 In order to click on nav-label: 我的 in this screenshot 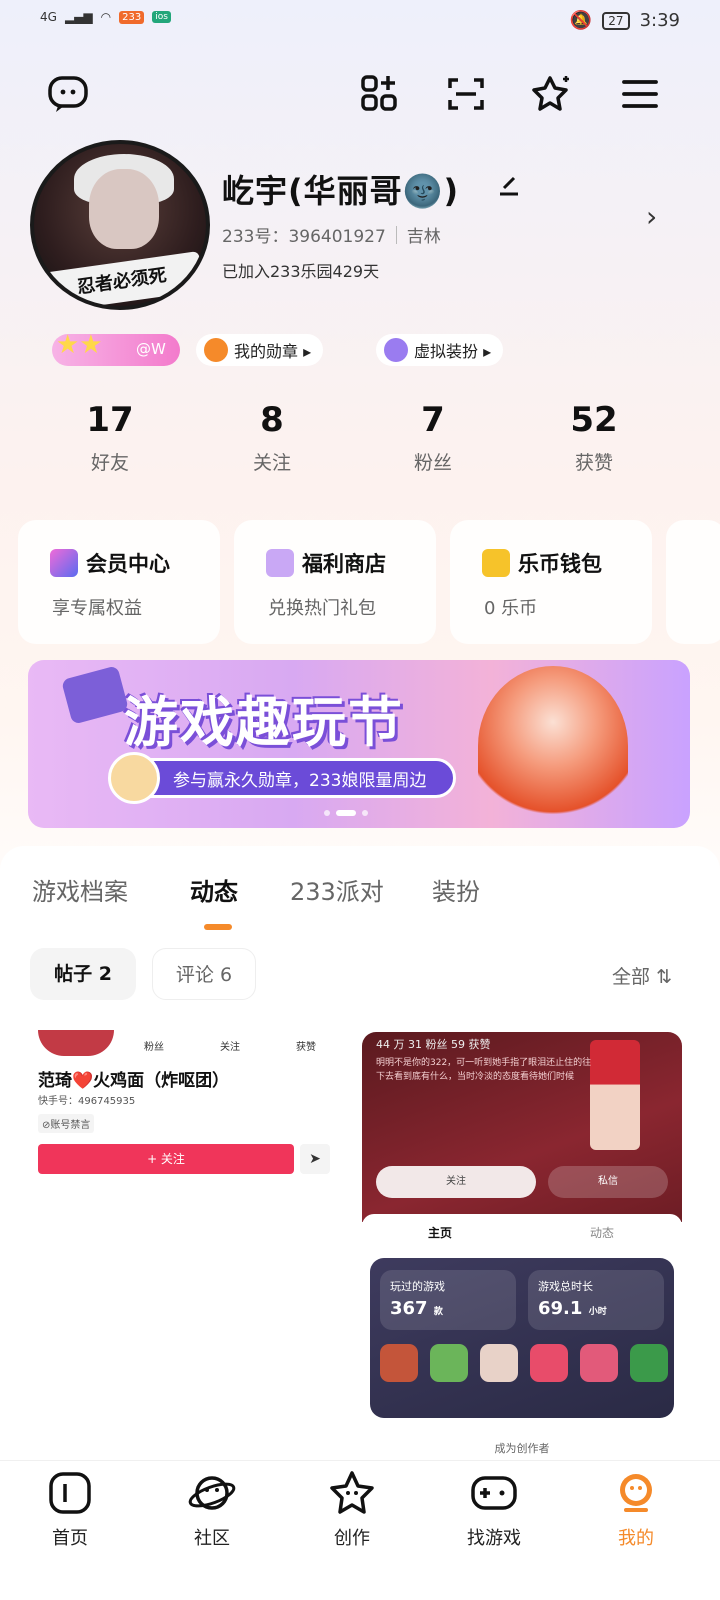, I will do `click(636, 1538)`.